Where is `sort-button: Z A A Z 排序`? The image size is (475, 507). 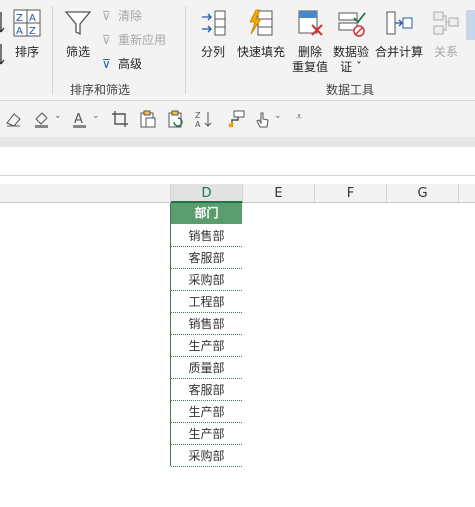
sort-button: Z A A Z 排序 is located at coordinates (27, 34).